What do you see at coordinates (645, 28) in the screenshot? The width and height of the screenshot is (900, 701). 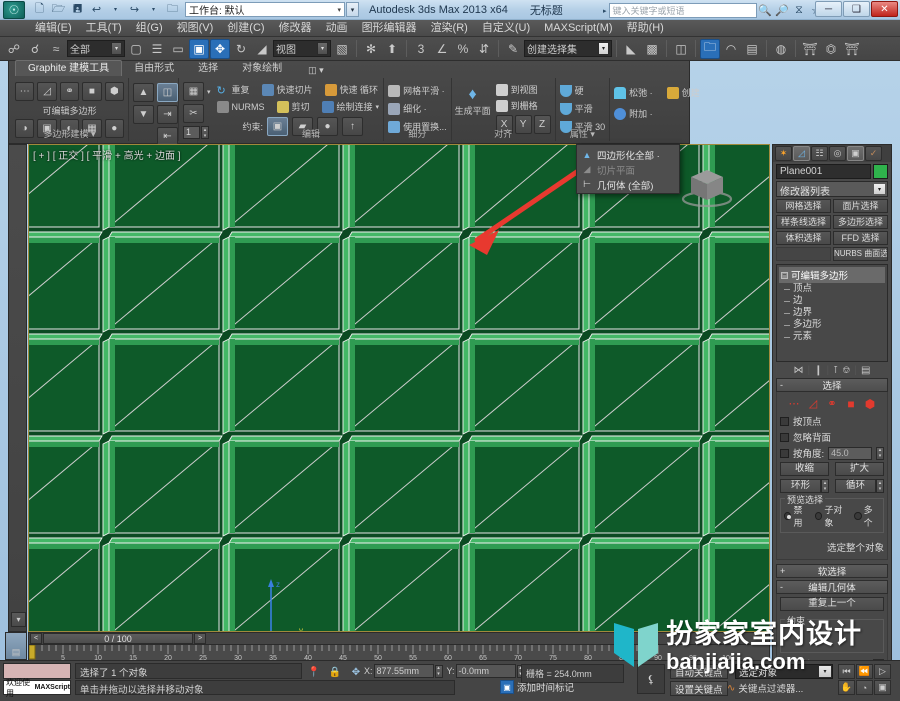 I see `menu-help: 帮助(H)` at bounding box center [645, 28].